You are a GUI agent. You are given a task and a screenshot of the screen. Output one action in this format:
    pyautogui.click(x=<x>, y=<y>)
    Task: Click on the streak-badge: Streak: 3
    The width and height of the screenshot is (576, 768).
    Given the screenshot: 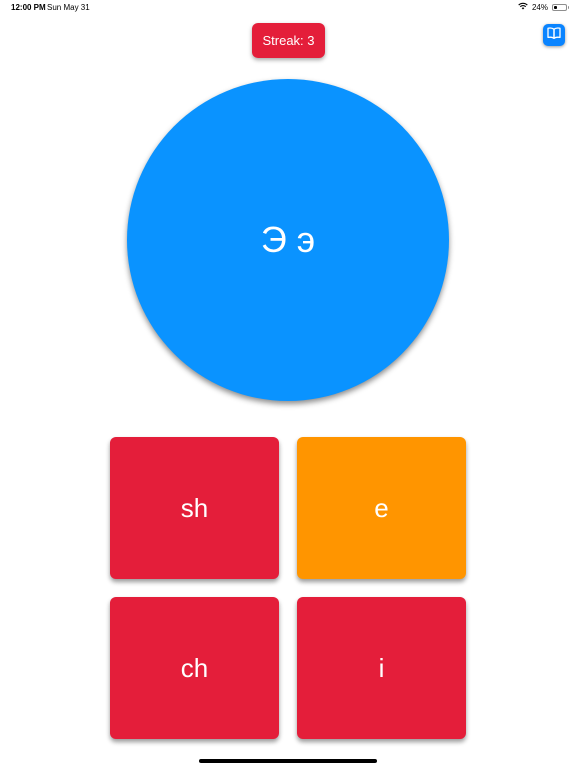 What is the action you would take?
    pyautogui.click(x=288, y=40)
    